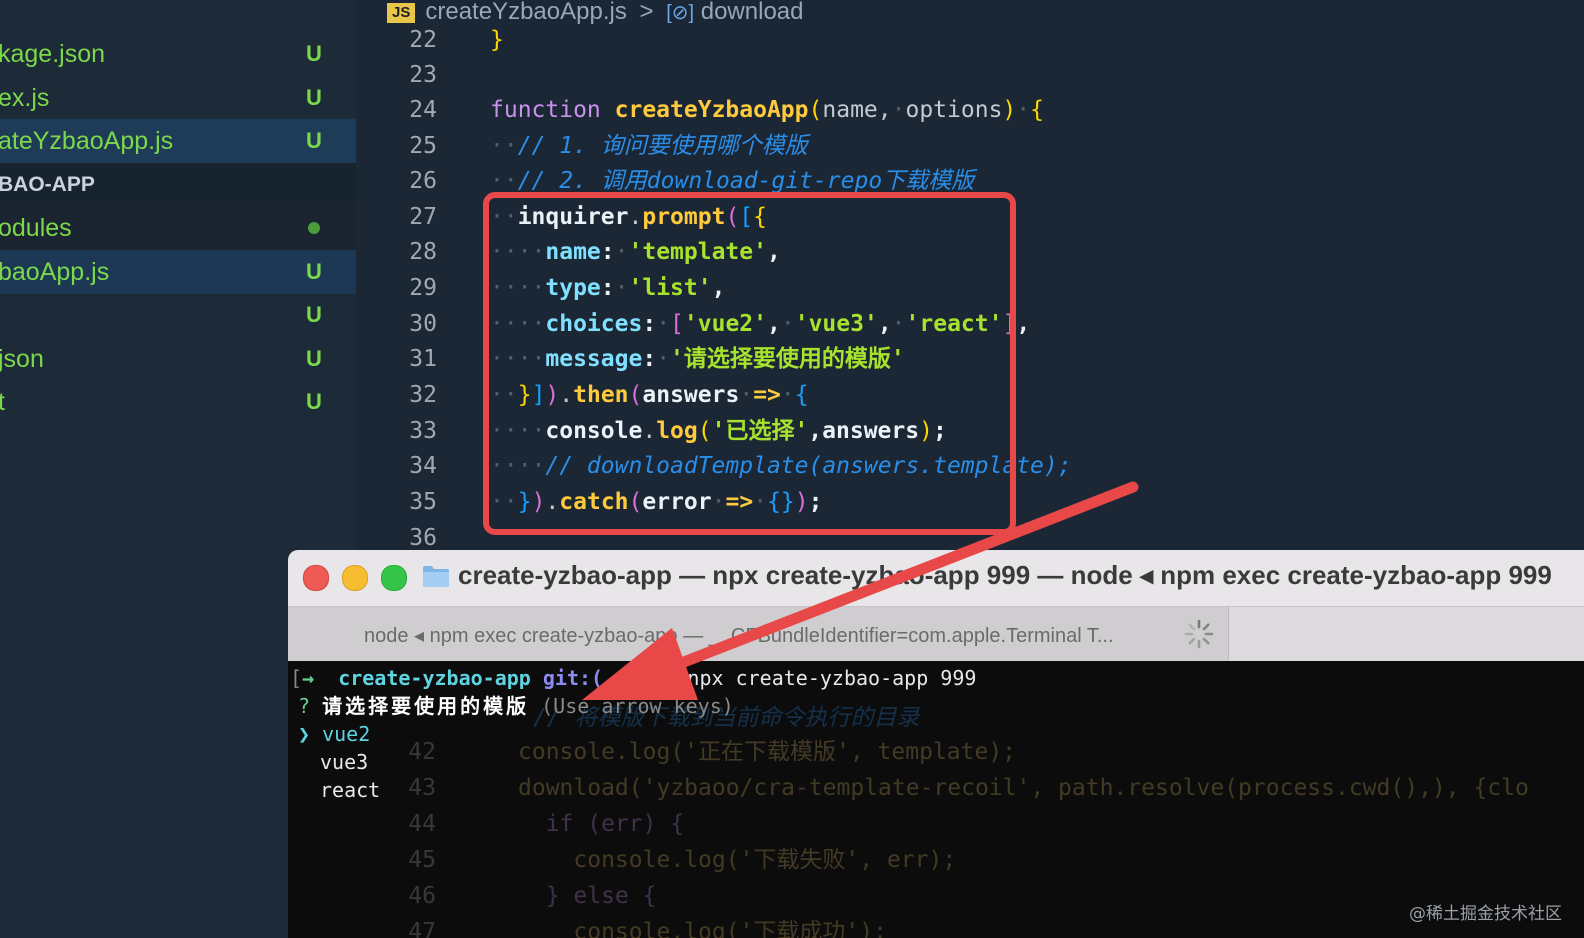  I want to click on folder-name: BAO-APP, so click(47, 184).